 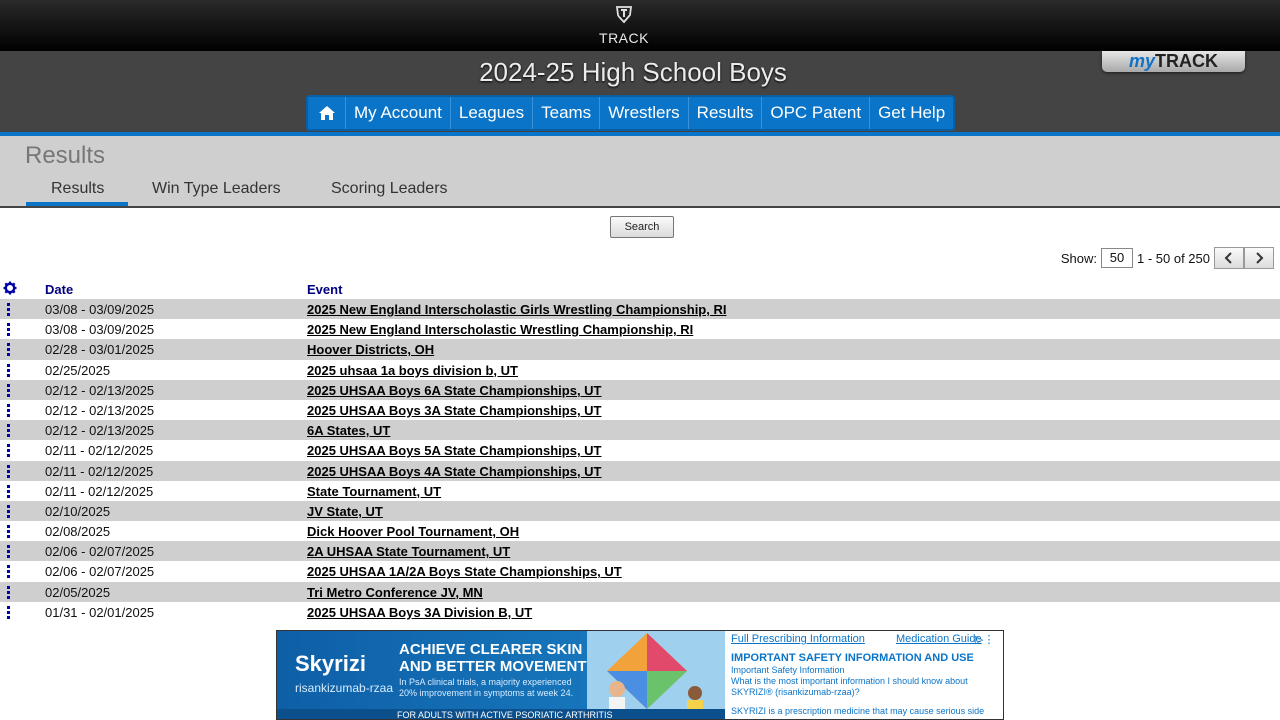 What do you see at coordinates (640, 491) in the screenshot?
I see `table-row: 02/11 - 02/12/2025 State Tournament, UT` at bounding box center [640, 491].